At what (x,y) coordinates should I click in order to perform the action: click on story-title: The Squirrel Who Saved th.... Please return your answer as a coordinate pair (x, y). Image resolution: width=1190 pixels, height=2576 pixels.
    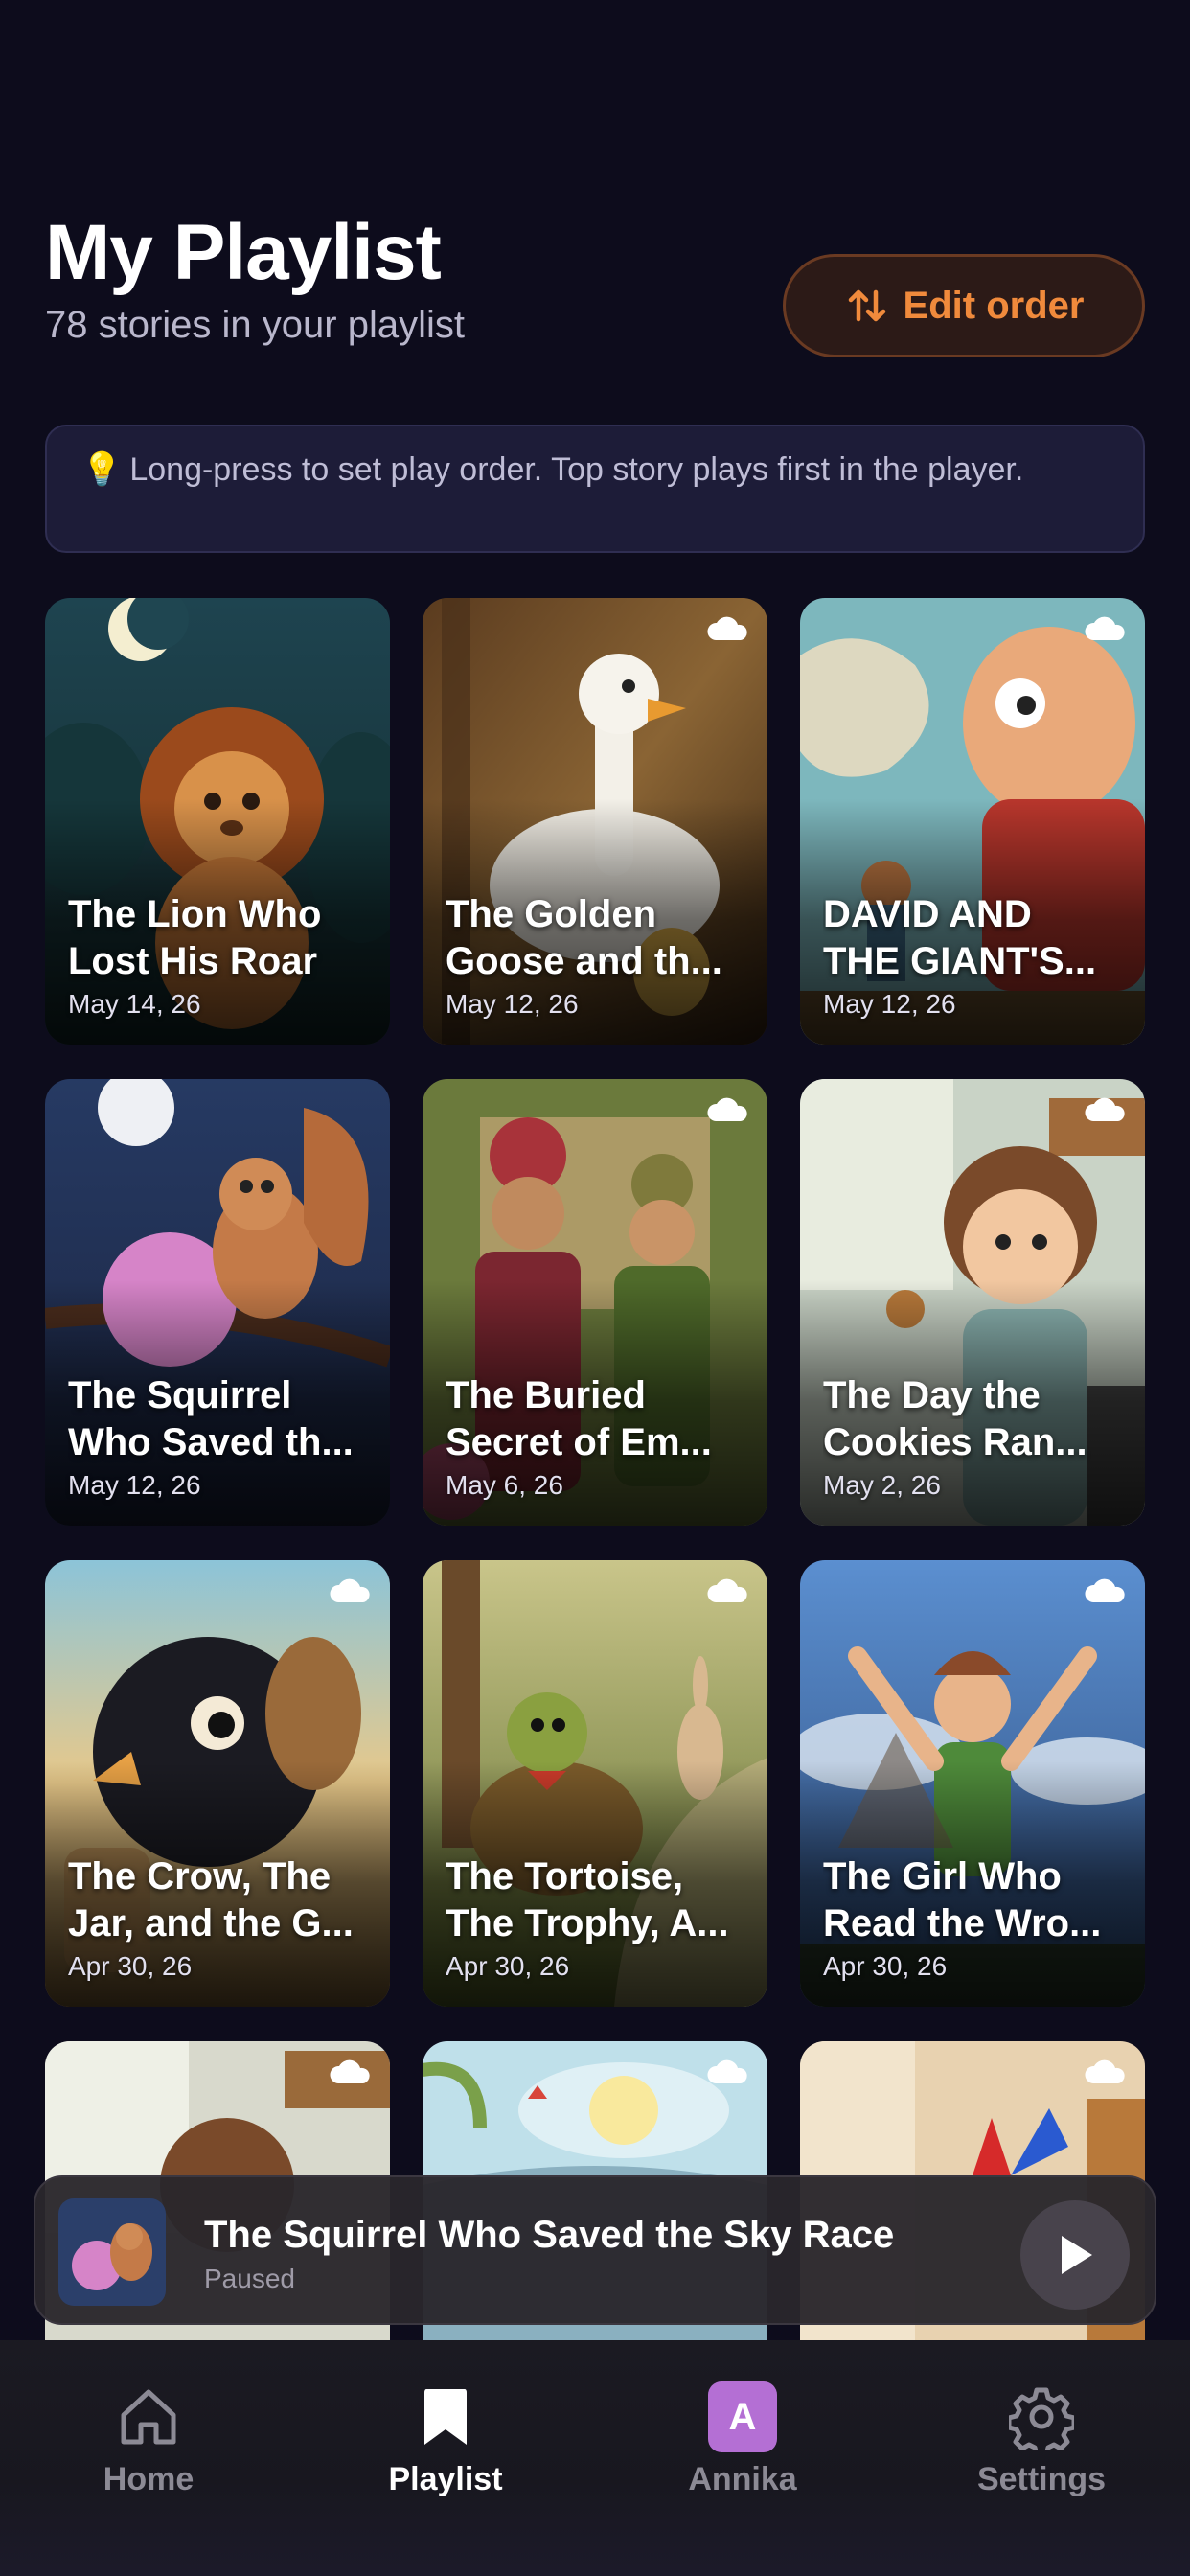
    Looking at the image, I should click on (211, 1418).